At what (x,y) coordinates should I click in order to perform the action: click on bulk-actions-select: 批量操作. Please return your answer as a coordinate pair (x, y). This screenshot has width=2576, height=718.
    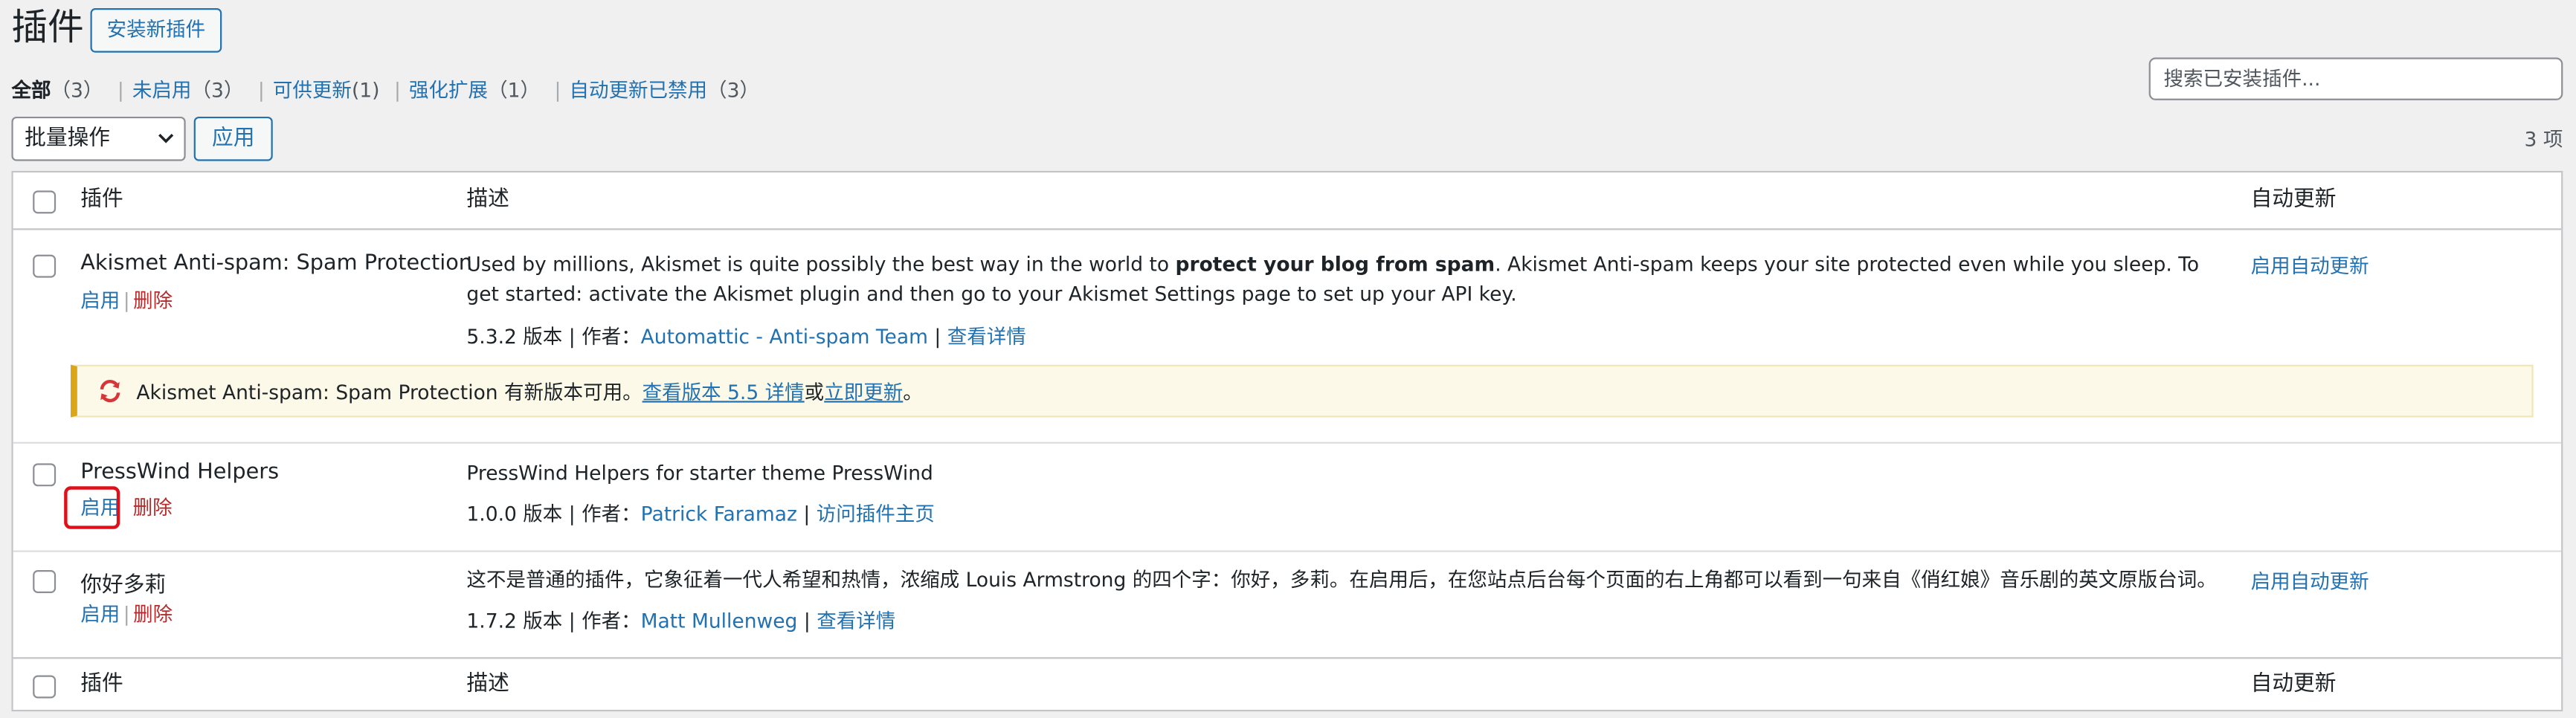
    Looking at the image, I should click on (98, 138).